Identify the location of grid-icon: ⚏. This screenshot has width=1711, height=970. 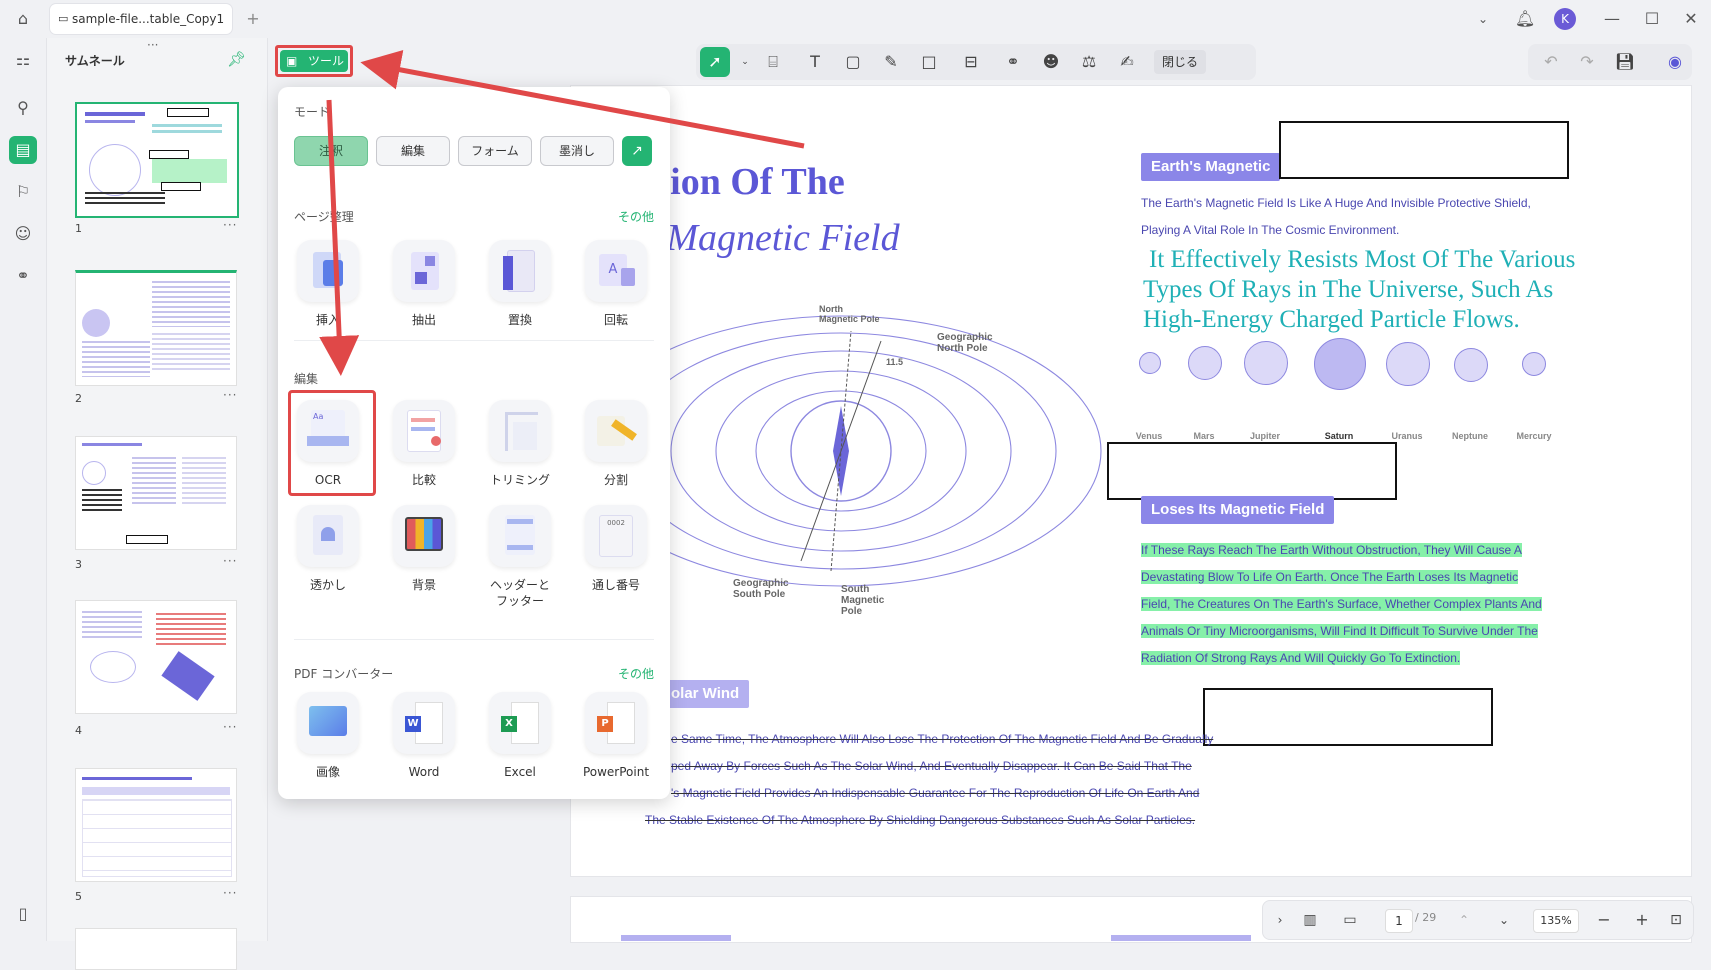
(23, 60).